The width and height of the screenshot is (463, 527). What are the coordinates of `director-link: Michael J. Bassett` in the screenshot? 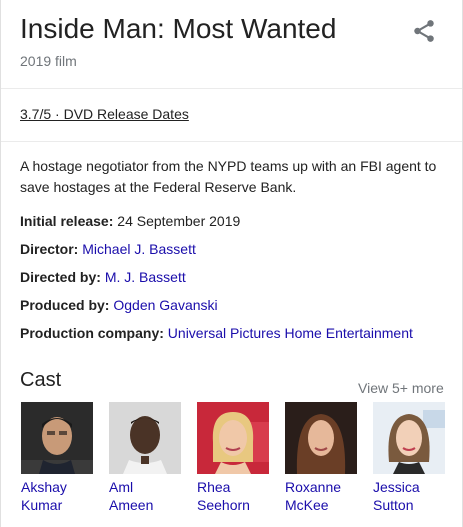 It's located at (139, 249).